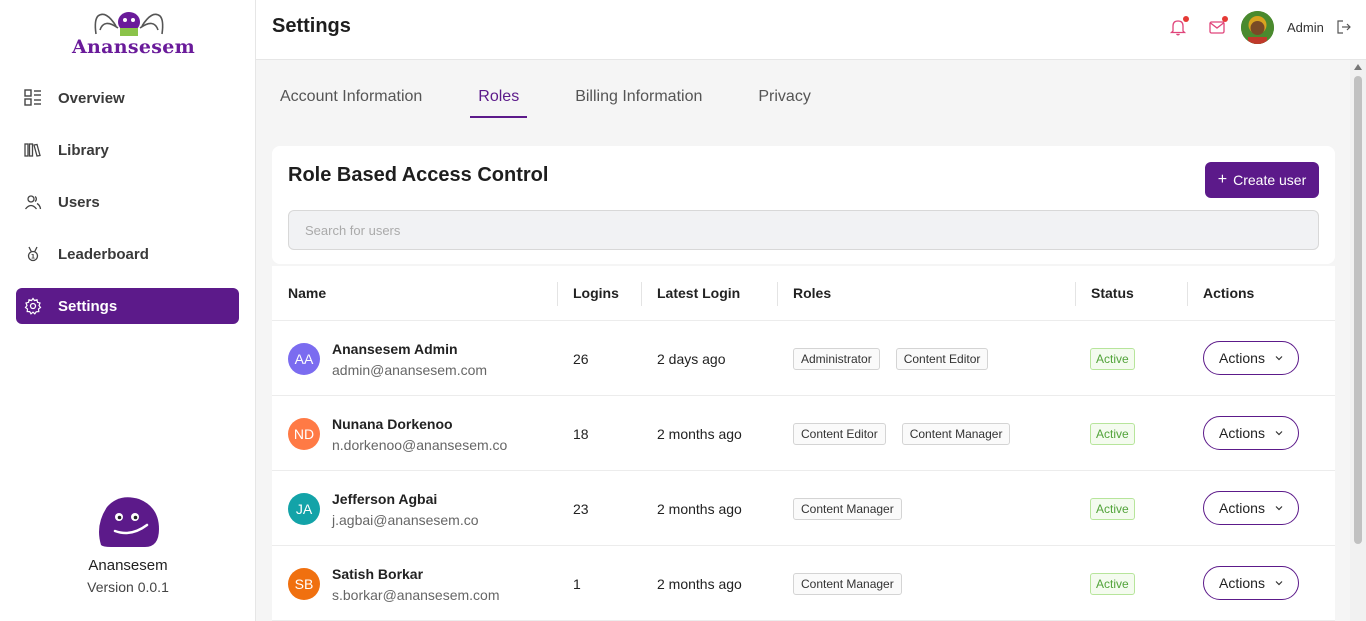 The image size is (1366, 621). I want to click on tab-roles: Roles, so click(499, 98).